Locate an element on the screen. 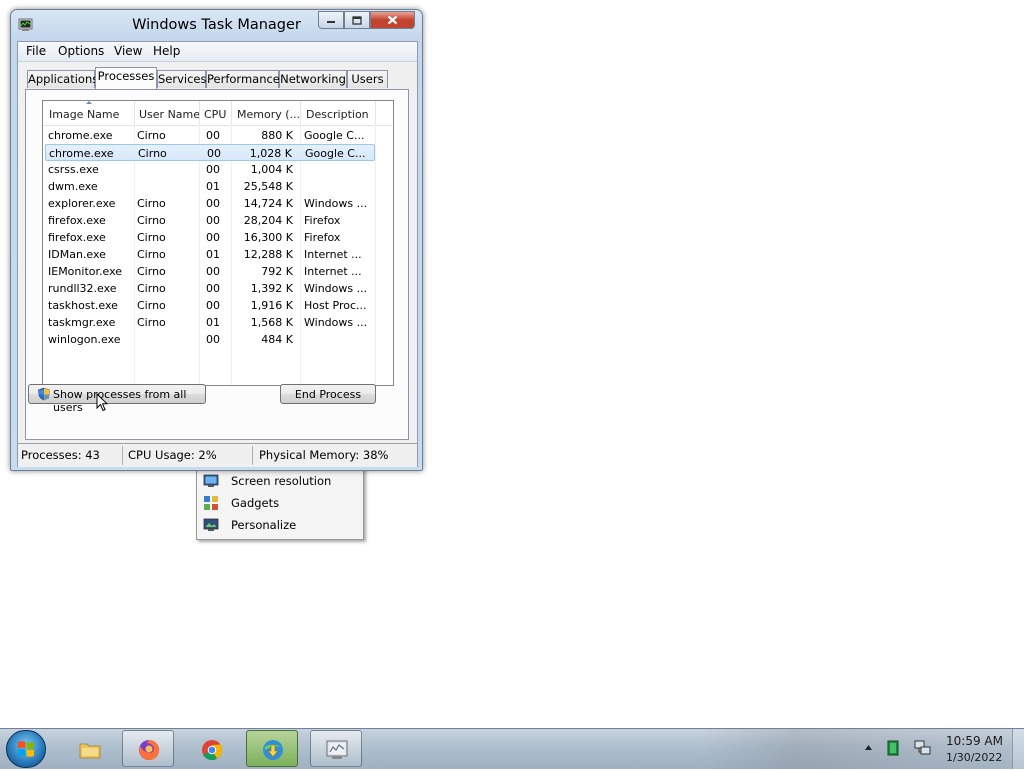  taskbar-task-manager is located at coordinates (336, 748).